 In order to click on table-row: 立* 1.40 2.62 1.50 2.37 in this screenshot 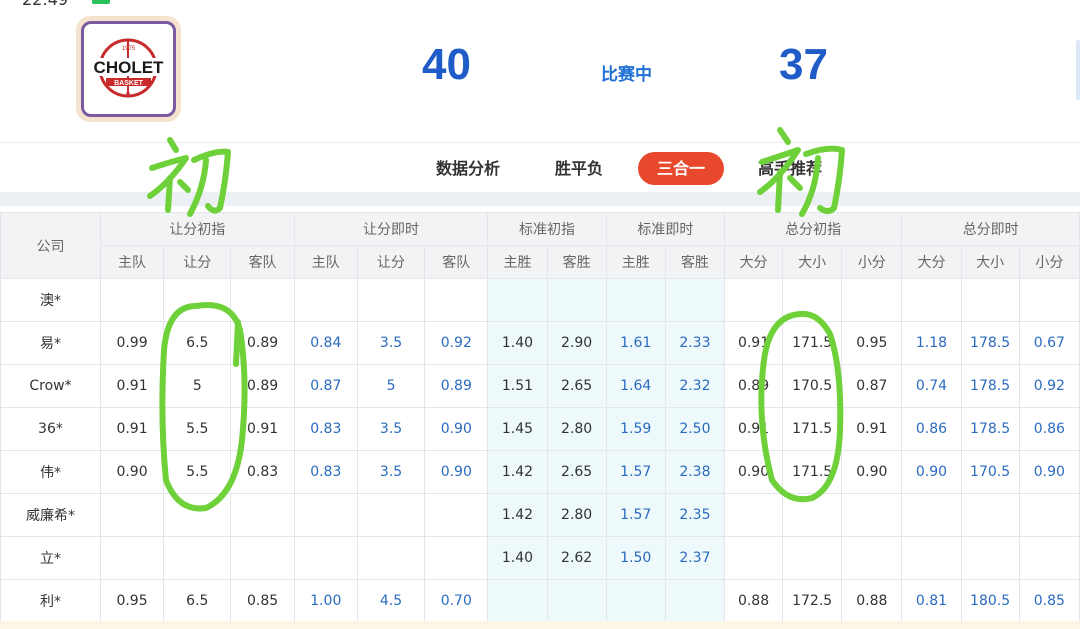, I will do `click(540, 558)`.